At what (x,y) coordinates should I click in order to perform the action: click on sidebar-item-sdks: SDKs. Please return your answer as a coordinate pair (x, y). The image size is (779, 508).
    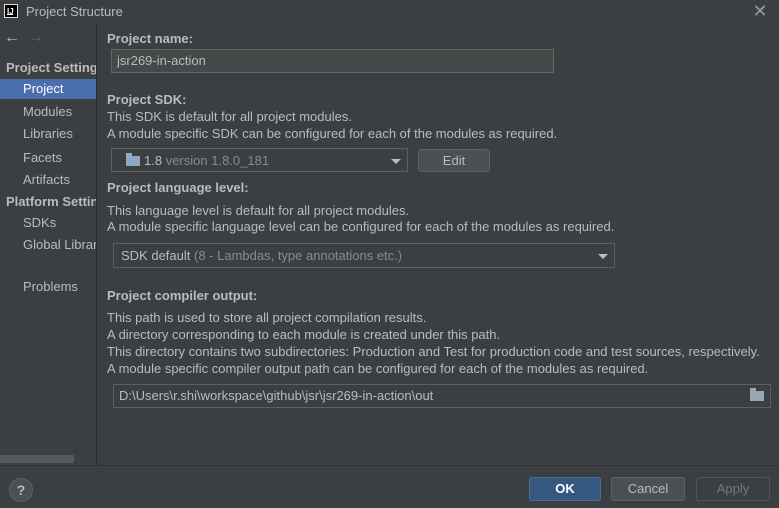
    Looking at the image, I should click on (48, 223).